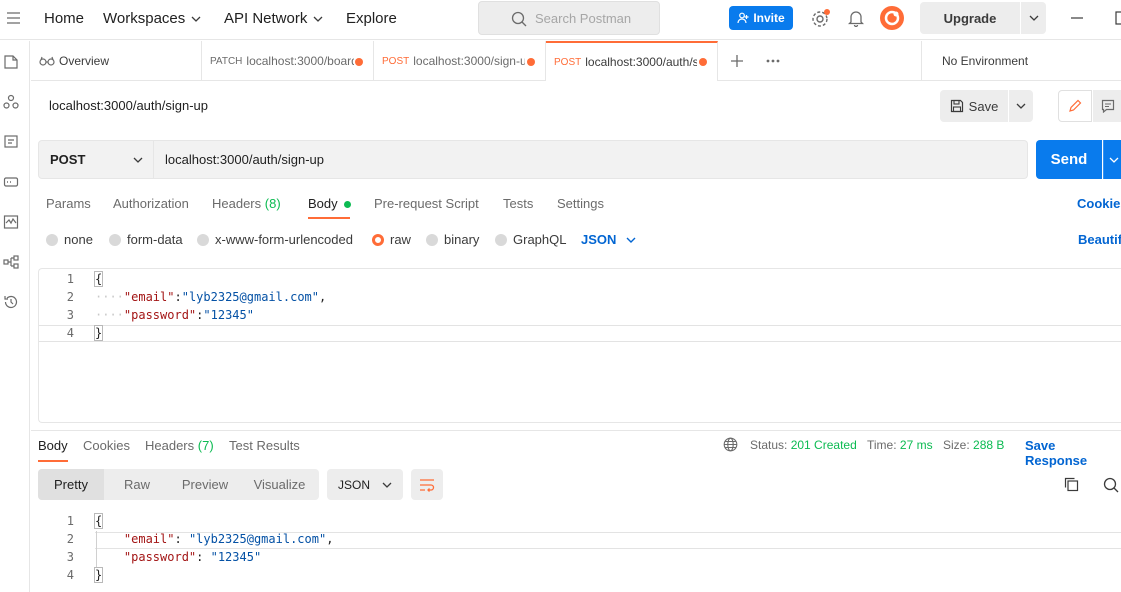  Describe the element at coordinates (179, 445) in the screenshot. I see `response-tab-headers: Headers (7)` at that location.